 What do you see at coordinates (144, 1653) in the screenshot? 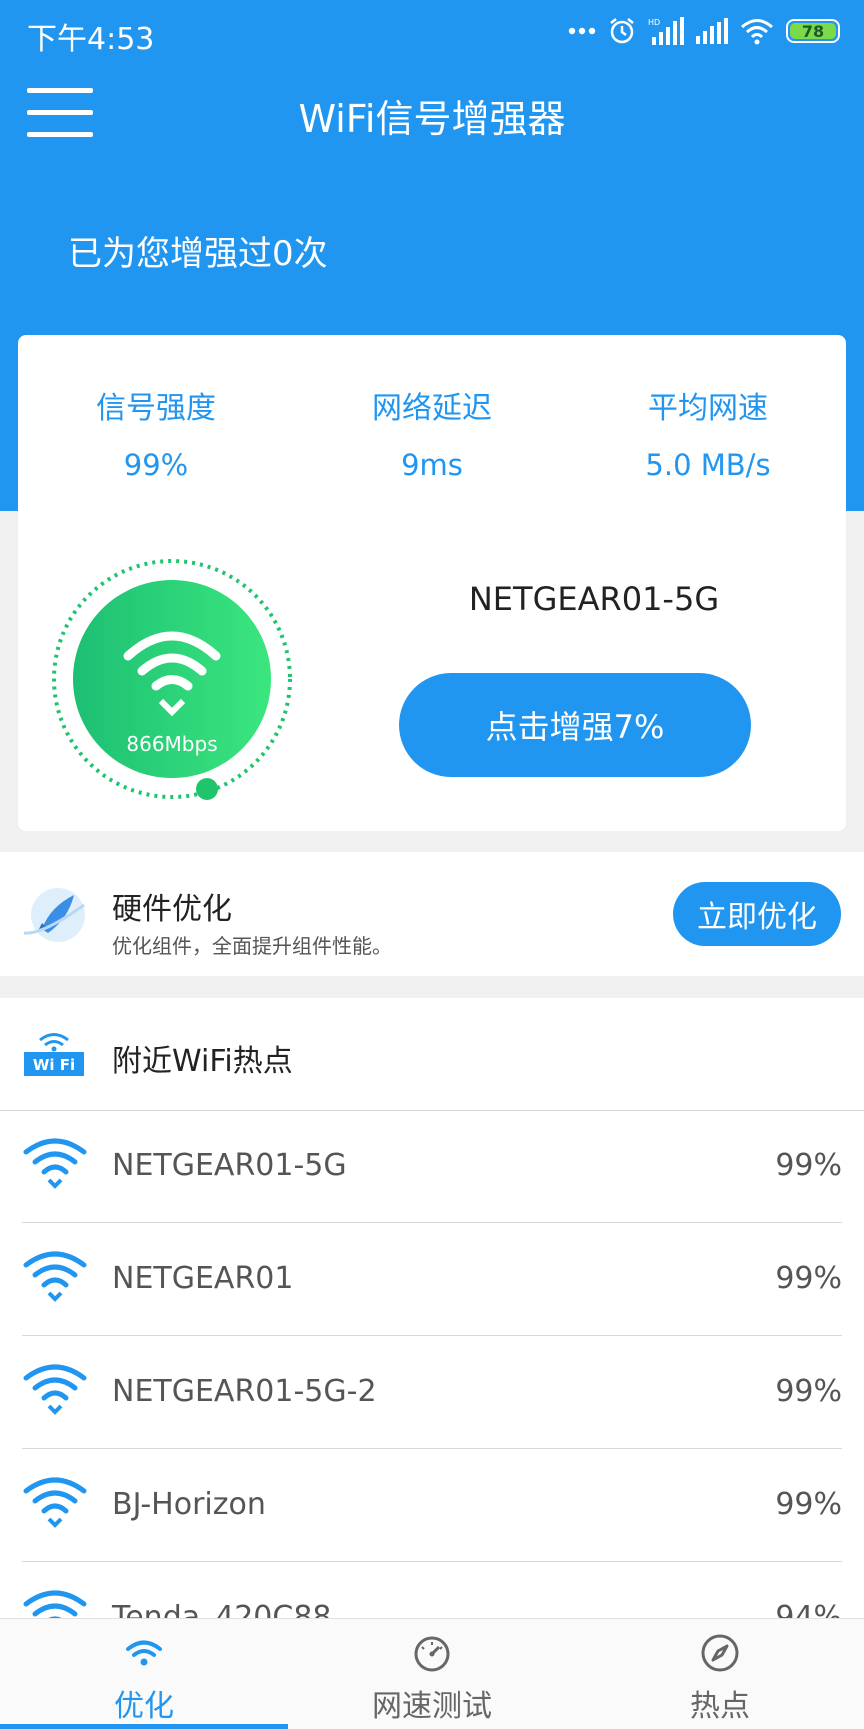
I see `wifi-icon` at bounding box center [144, 1653].